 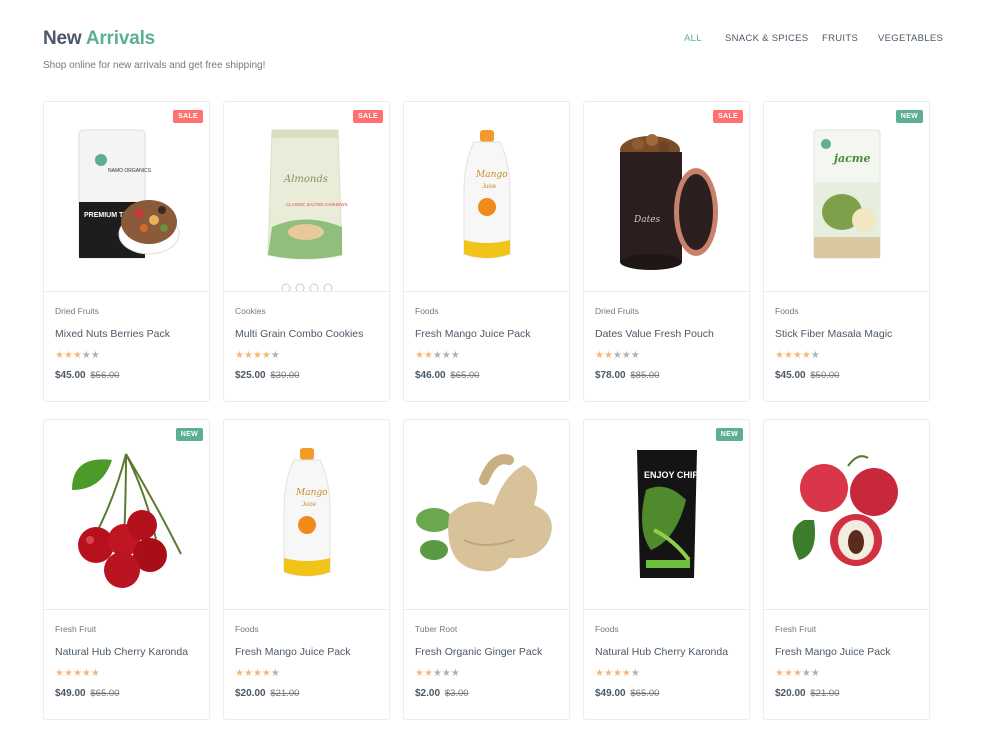 What do you see at coordinates (489, 187) in the screenshot?
I see `svg-text: Juice` at bounding box center [489, 187].